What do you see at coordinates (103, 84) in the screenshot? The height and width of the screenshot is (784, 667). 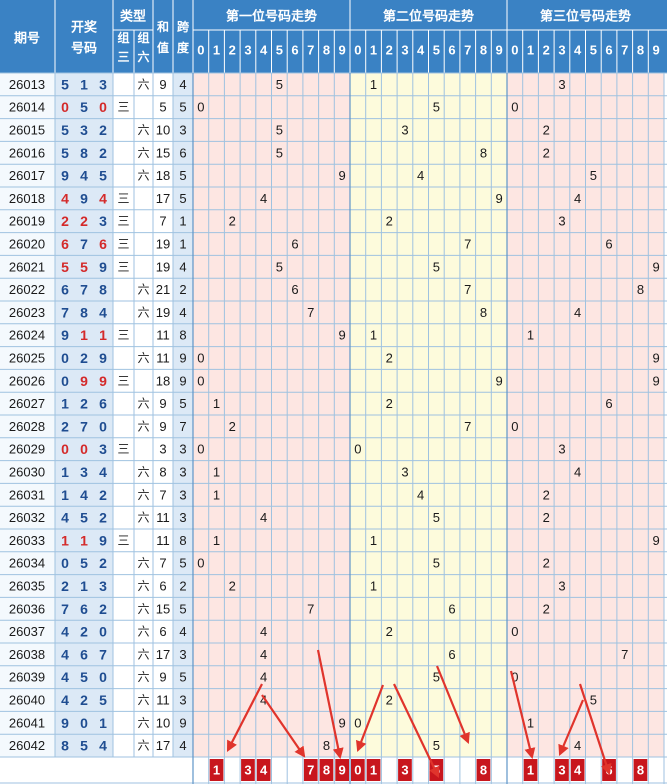 I see `draw-digit: 3` at bounding box center [103, 84].